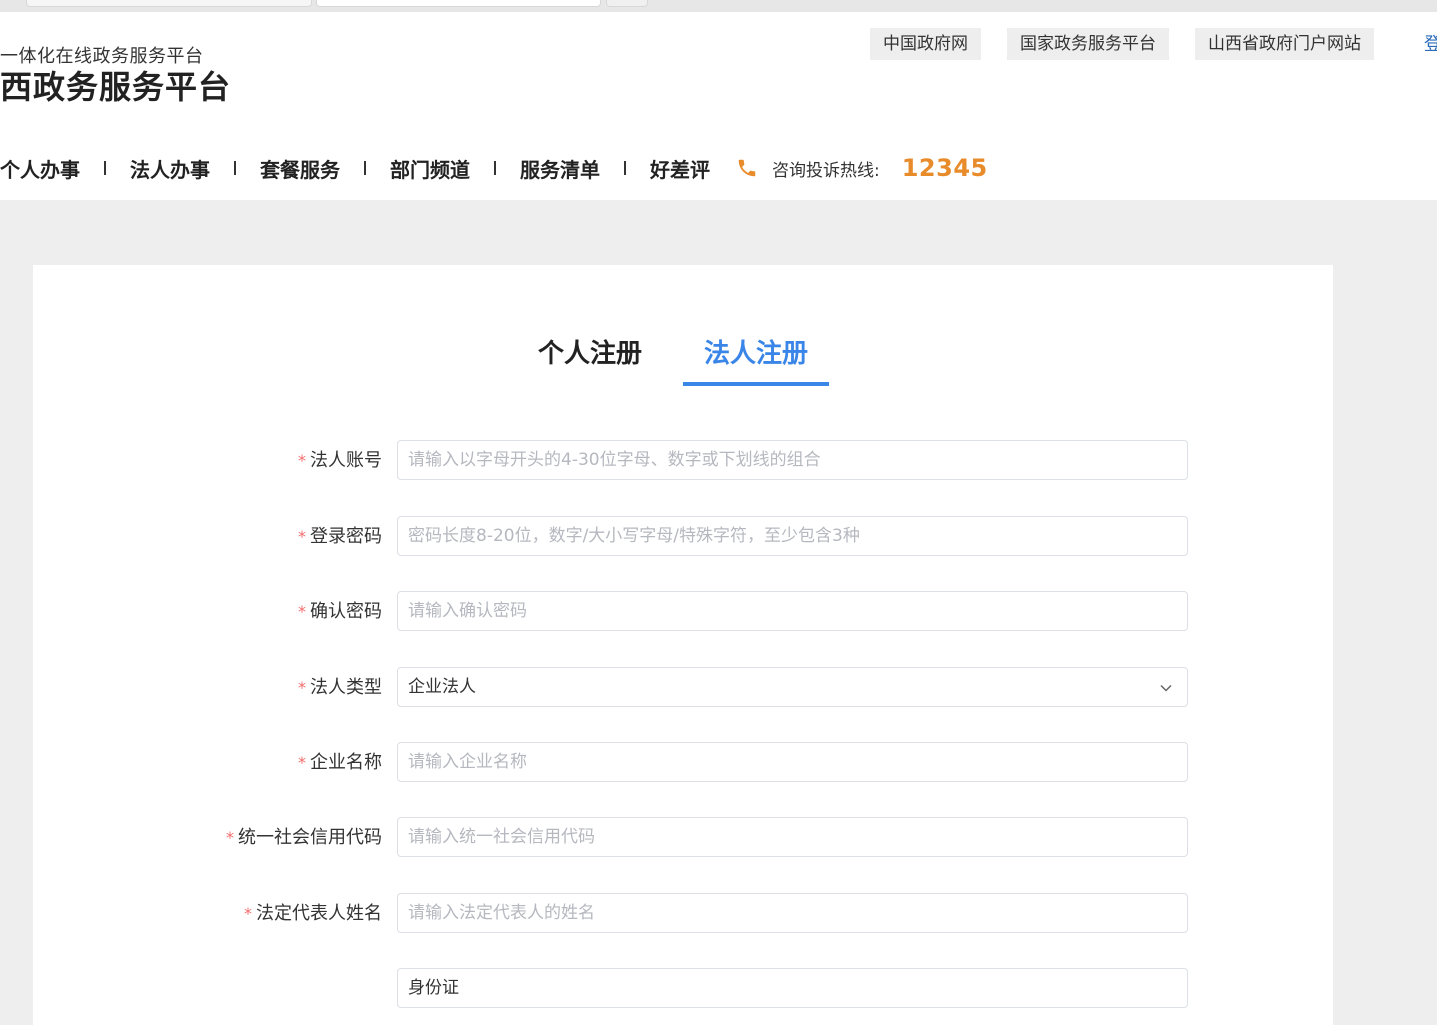  Describe the element at coordinates (826, 170) in the screenshot. I see `hotline-label: 咨询投诉热线:` at that location.